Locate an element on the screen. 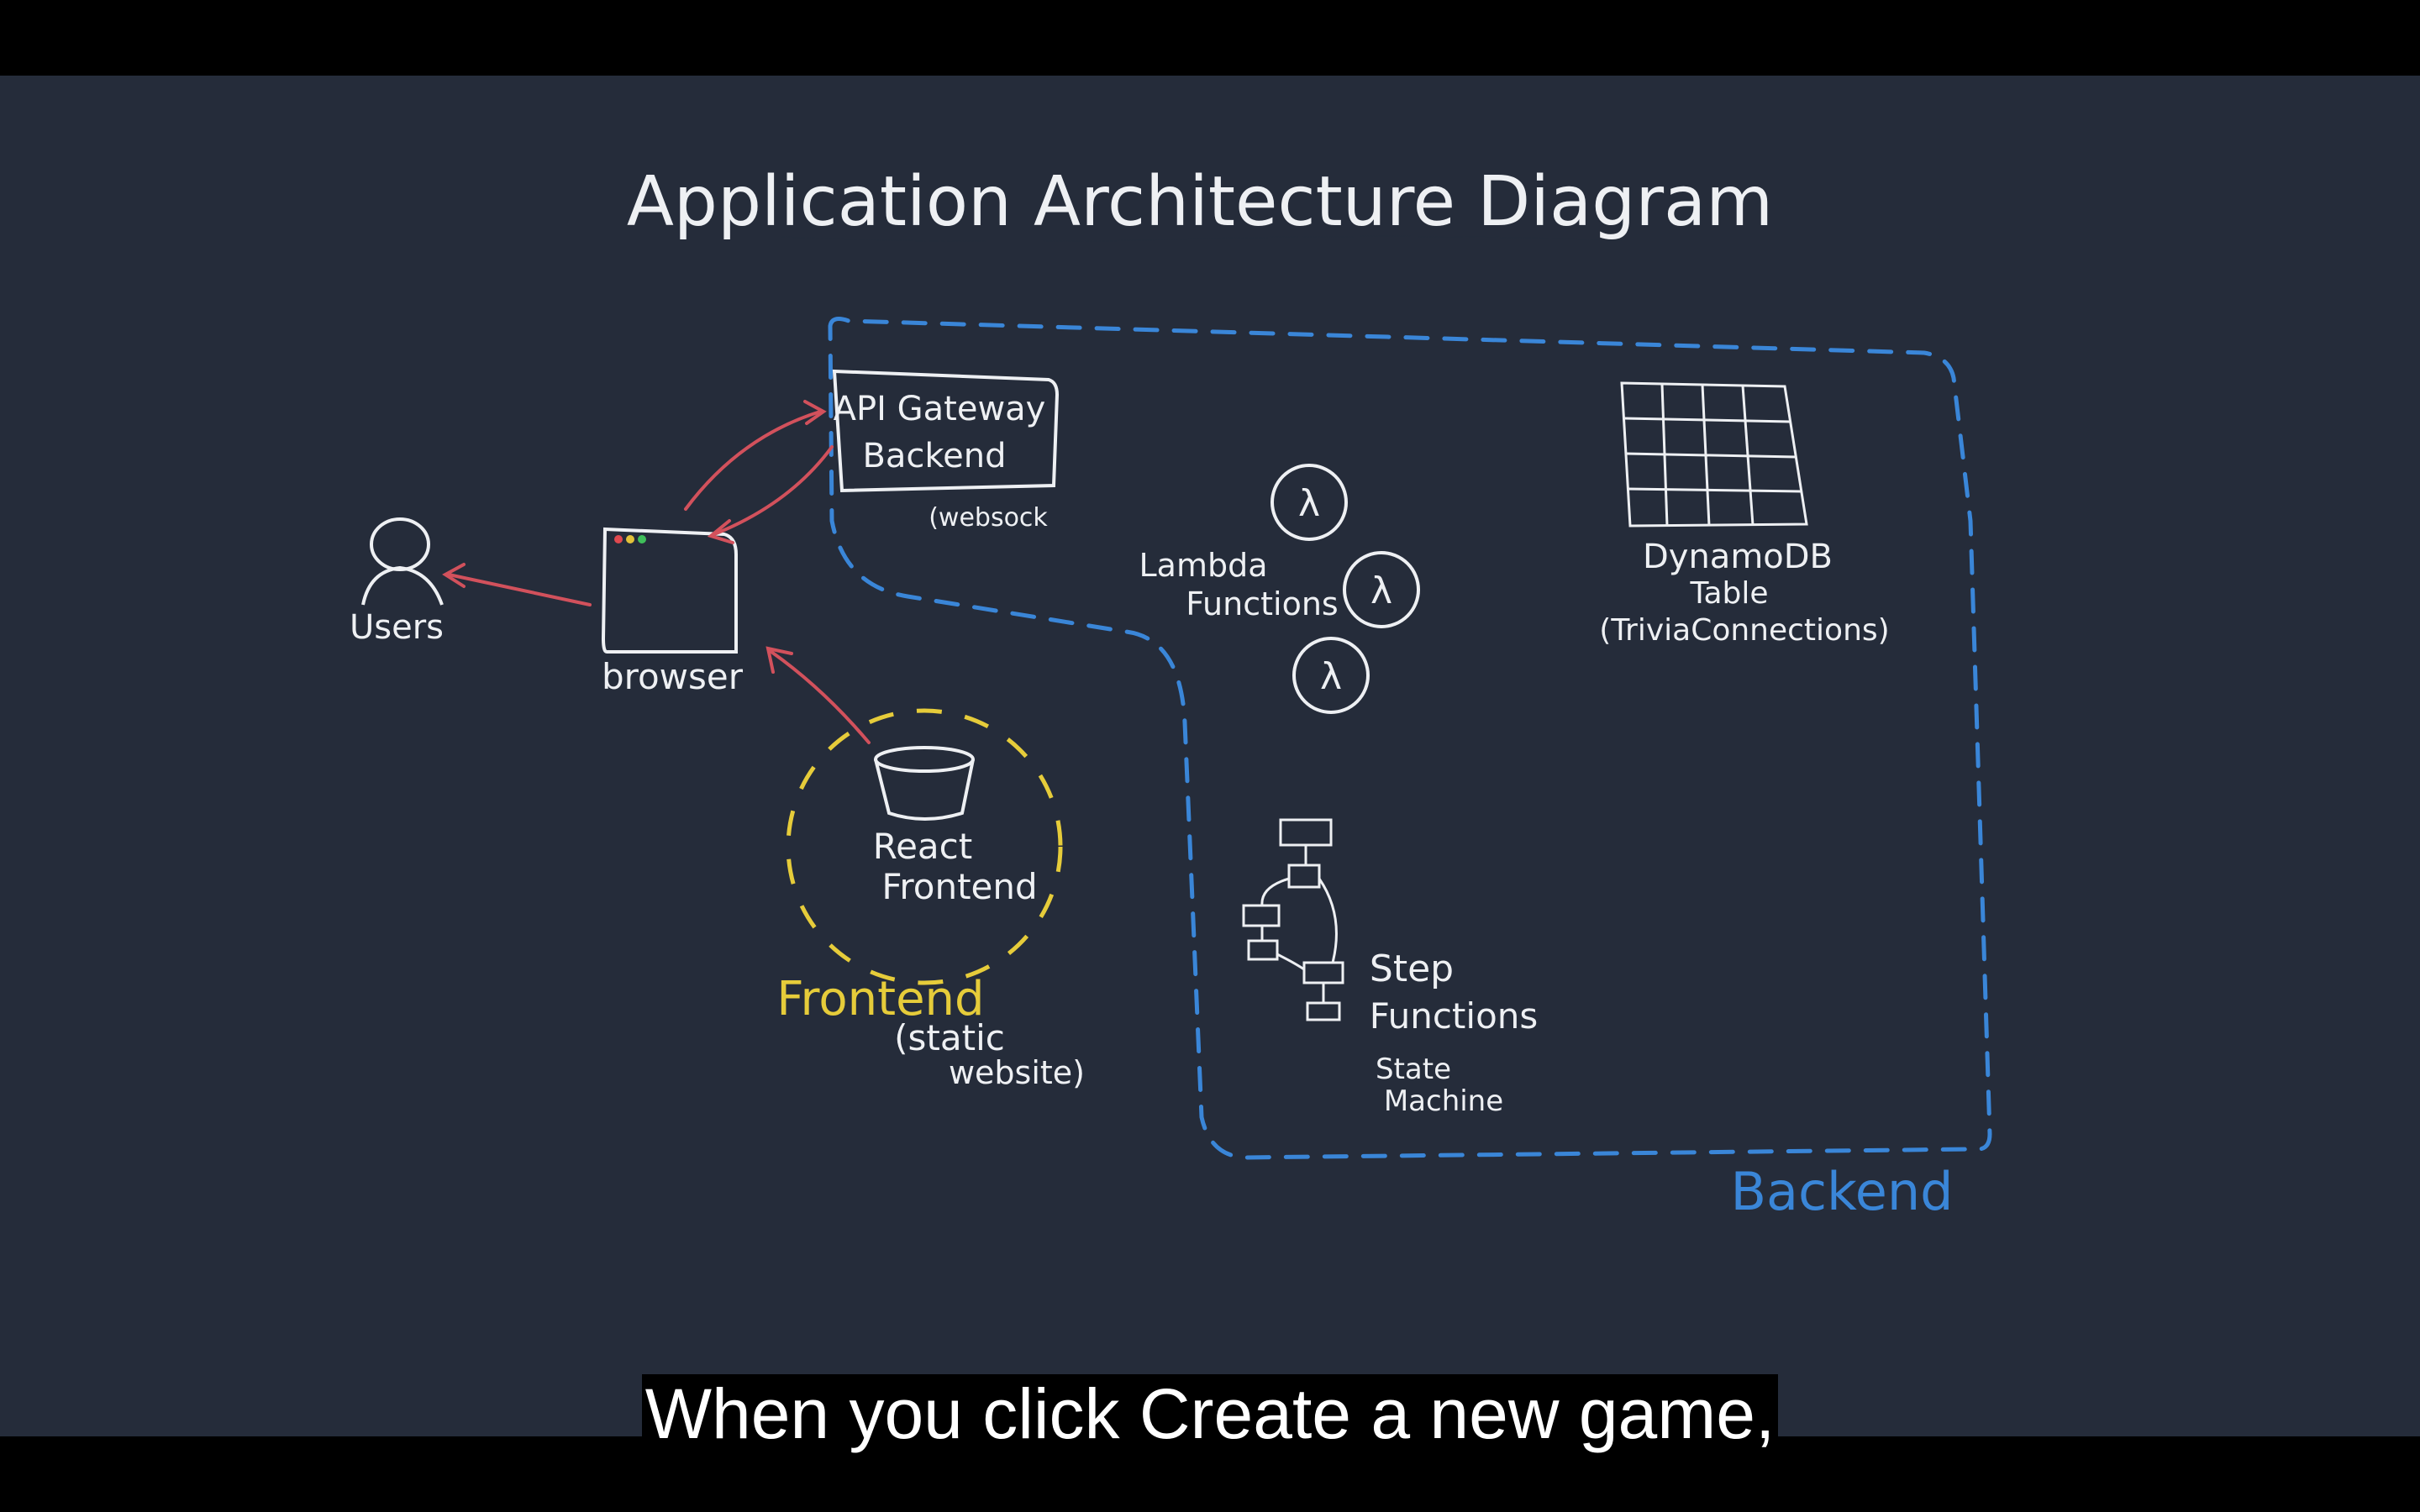 Image resolution: width=2420 pixels, height=1512 pixels. video-caption: When you click Create a new game, is located at coordinates (1210, 1413).